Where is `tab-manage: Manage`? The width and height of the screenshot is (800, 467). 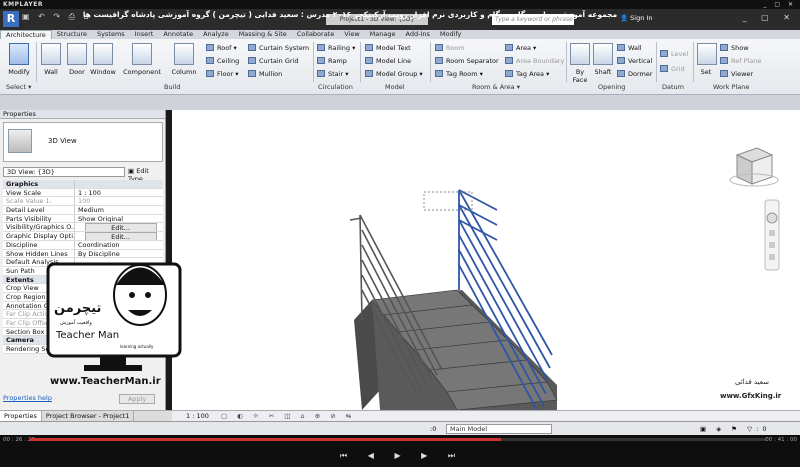
tab-manage: Manage is located at coordinates (383, 34).